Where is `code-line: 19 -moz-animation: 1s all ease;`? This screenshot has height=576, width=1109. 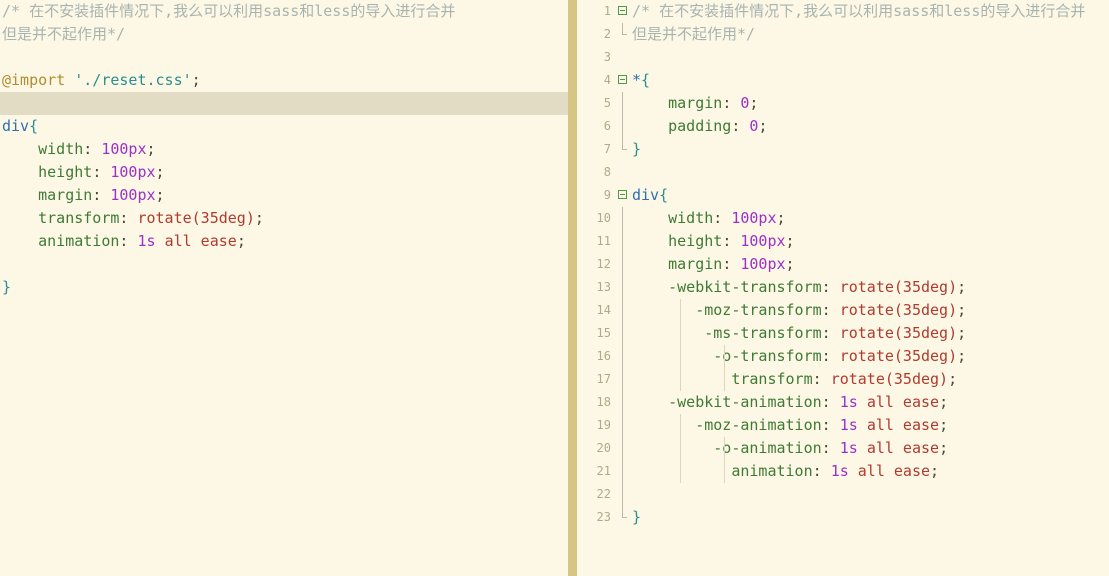 code-line: 19 -moz-animation: 1s all ease; is located at coordinates (843, 425).